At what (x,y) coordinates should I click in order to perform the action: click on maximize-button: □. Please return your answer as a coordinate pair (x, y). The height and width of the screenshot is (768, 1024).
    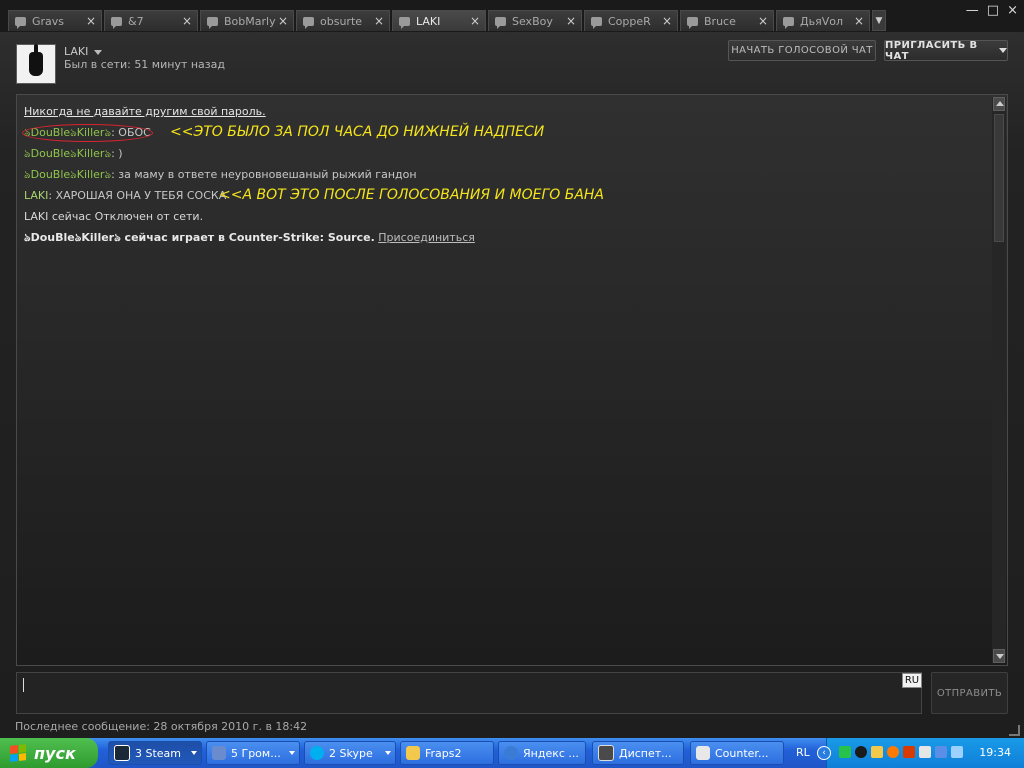
    Looking at the image, I should click on (993, 10).